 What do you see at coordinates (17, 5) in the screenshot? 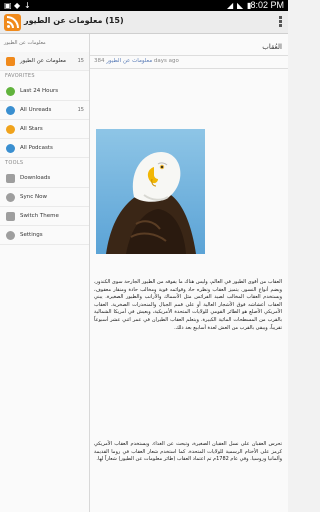
I see `shield-icon: ◆` at bounding box center [17, 5].